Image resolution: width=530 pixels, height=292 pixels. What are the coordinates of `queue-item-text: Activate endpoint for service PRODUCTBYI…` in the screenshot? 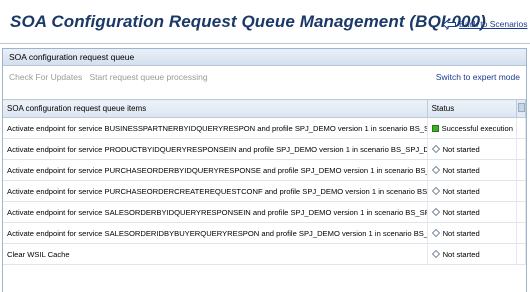 It's located at (215, 149).